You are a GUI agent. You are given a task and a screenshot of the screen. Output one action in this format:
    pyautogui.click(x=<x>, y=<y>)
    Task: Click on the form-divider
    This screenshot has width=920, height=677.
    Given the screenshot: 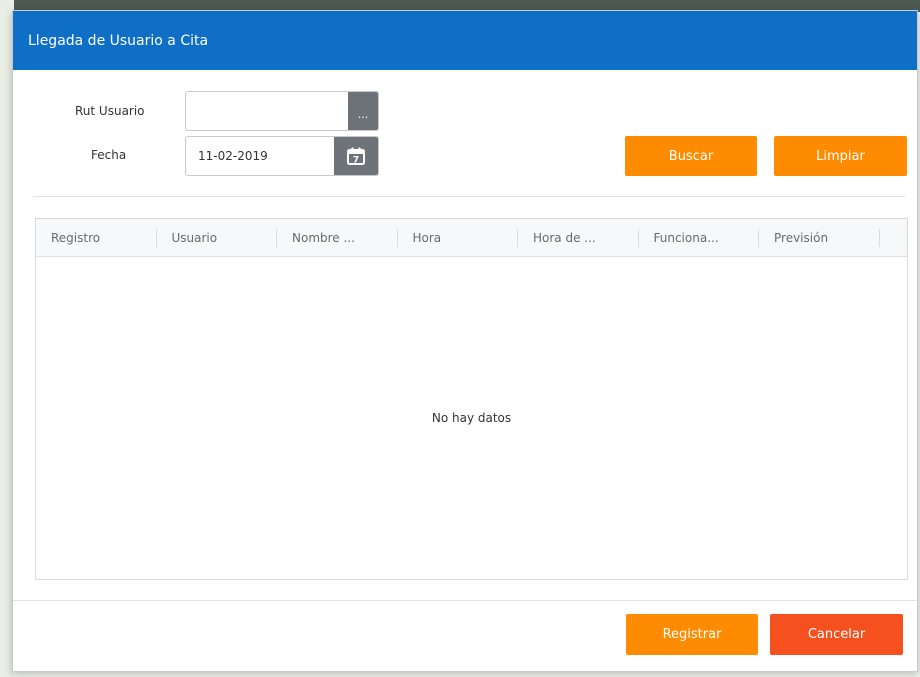 What is the action you would take?
    pyautogui.click(x=469, y=196)
    